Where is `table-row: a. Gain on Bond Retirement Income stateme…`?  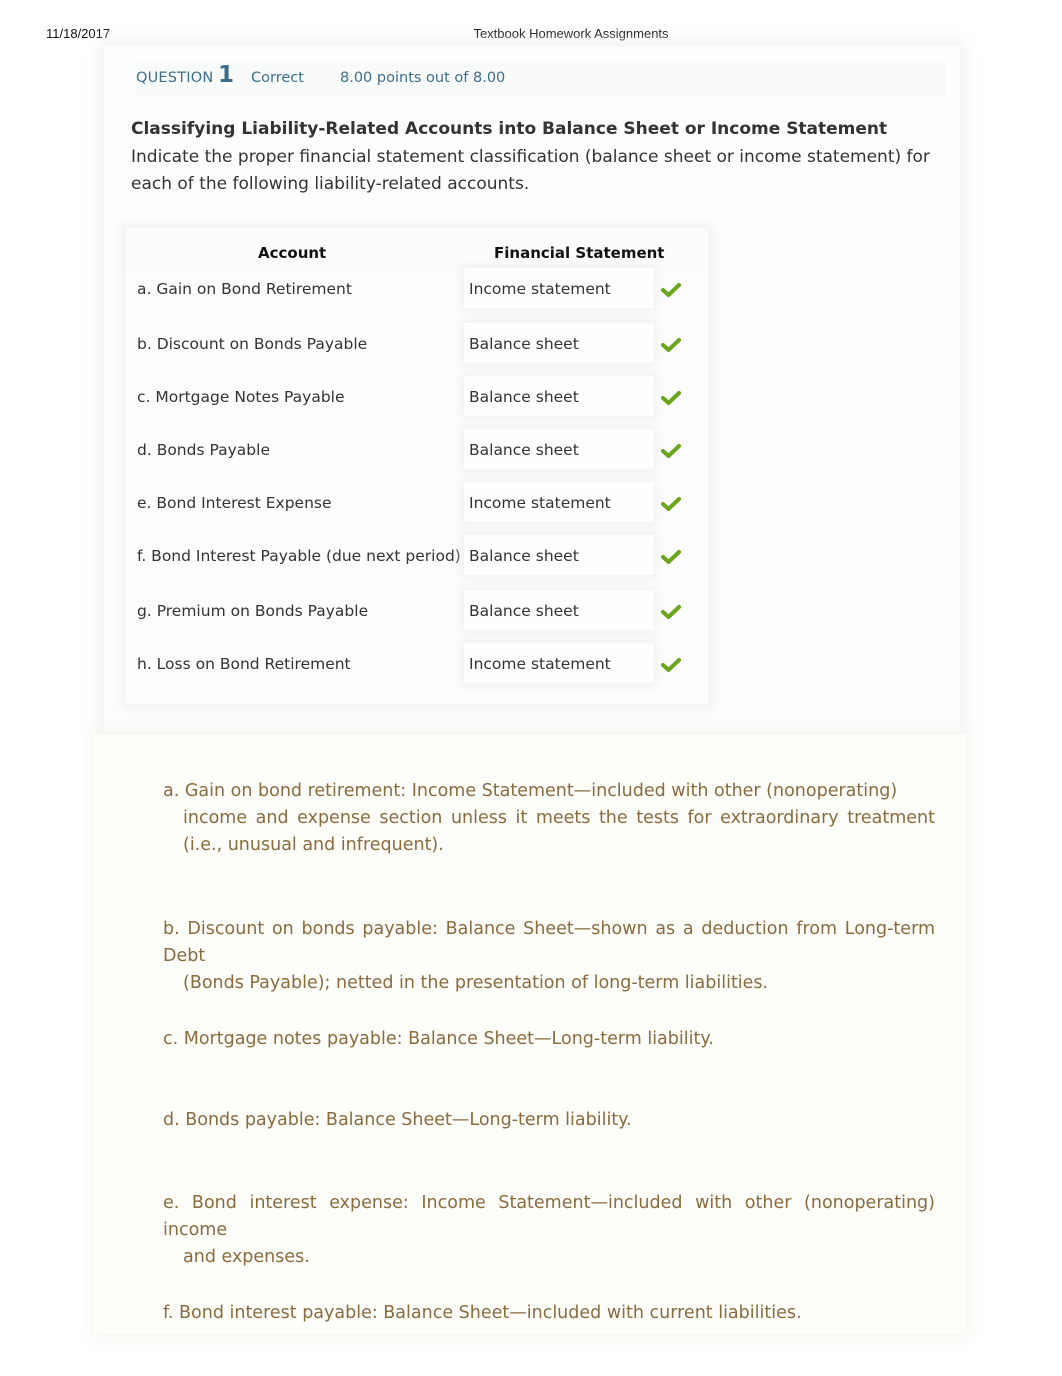
table-row: a. Gain on Bond Retirement Income stateme… is located at coordinates (417, 296).